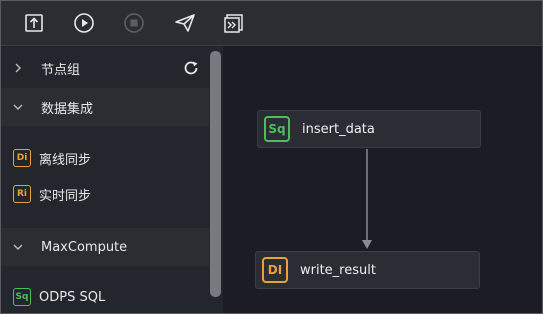  I want to click on list-item-odps-sql: Sq ODPS SQL, so click(59, 297).